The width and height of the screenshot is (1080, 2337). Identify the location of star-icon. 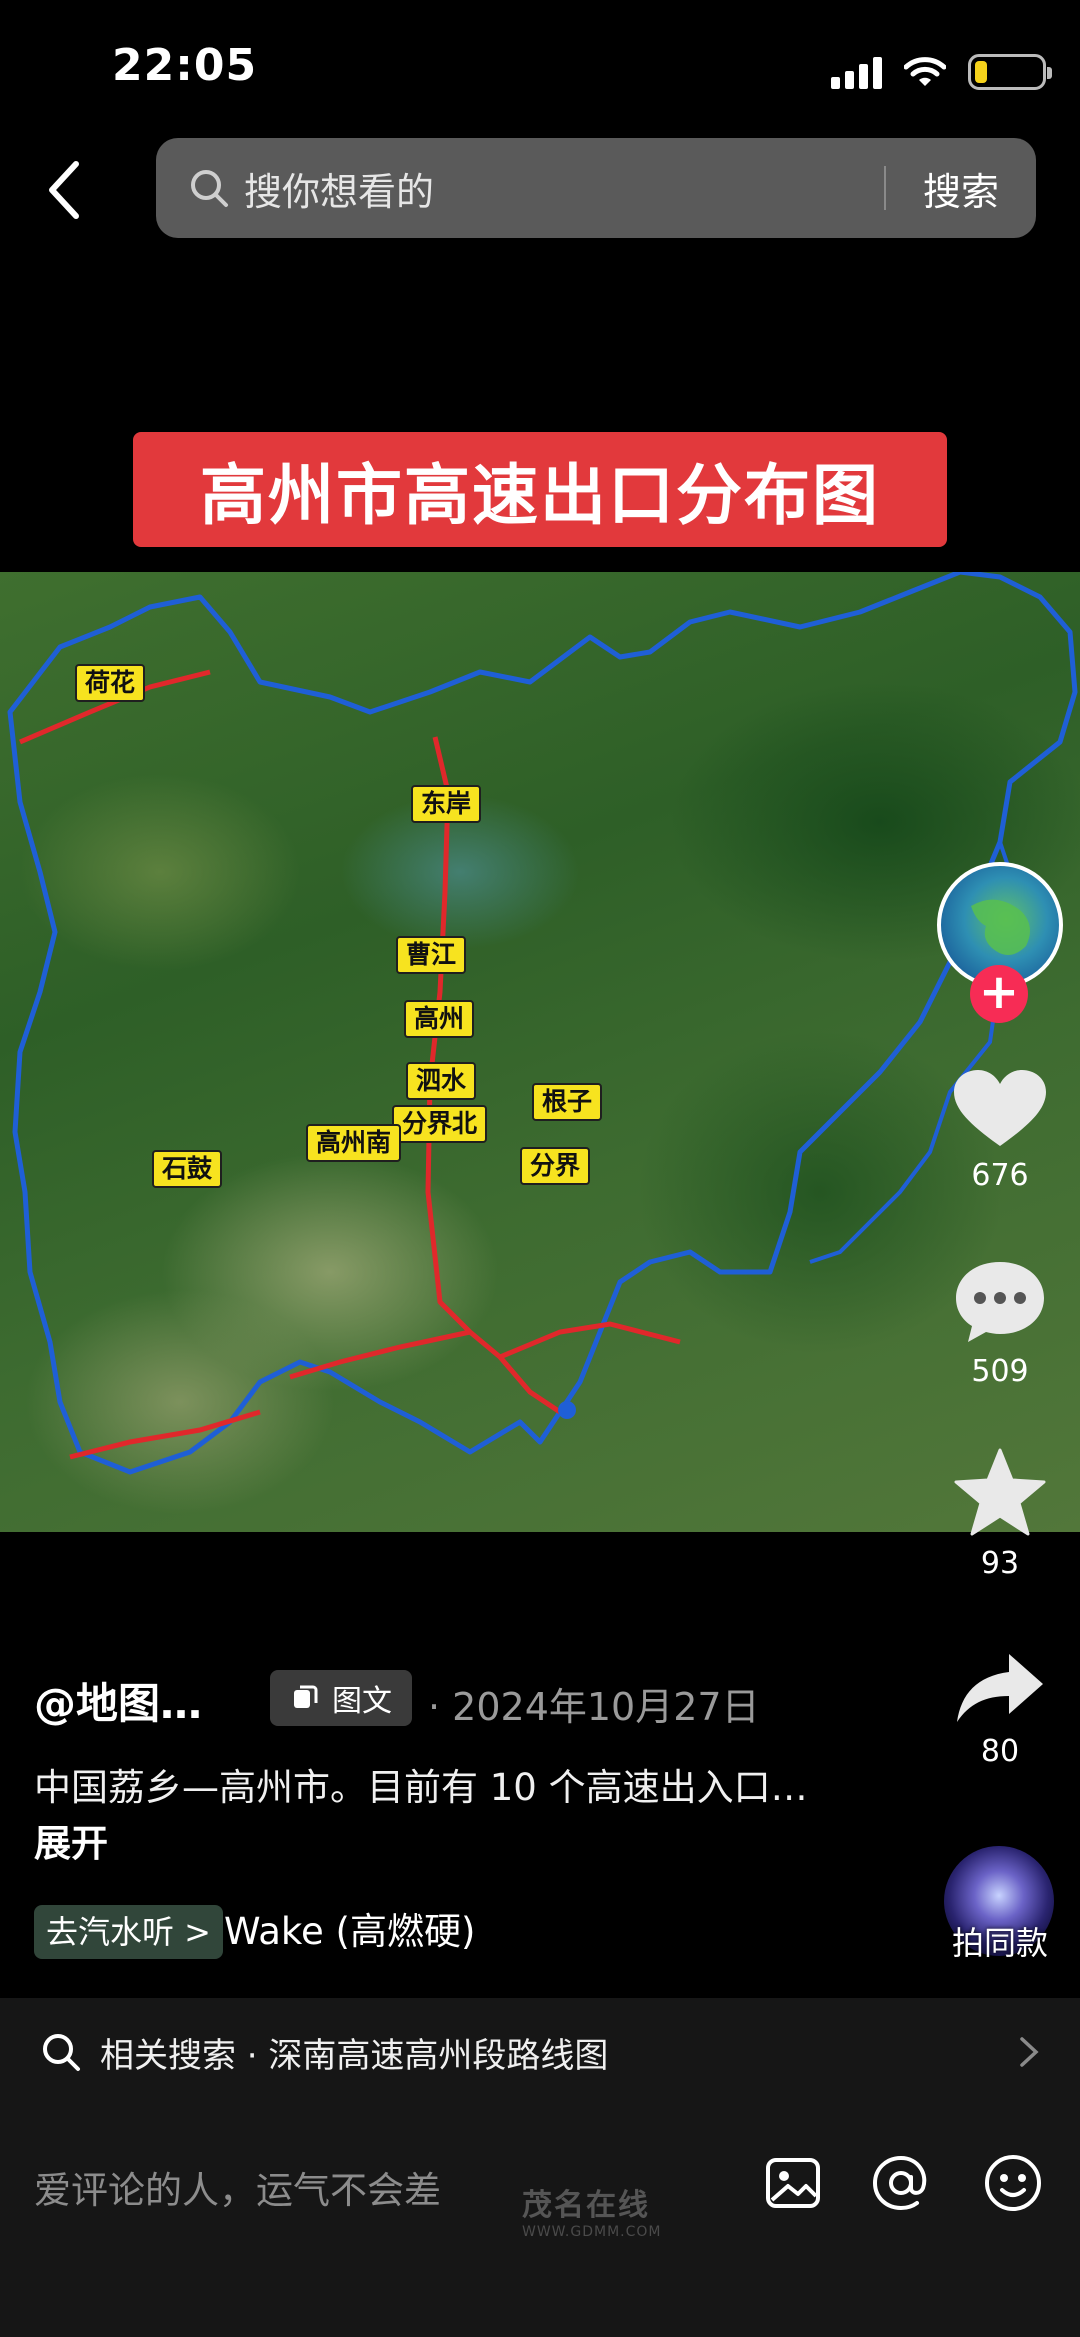
(1000, 1492).